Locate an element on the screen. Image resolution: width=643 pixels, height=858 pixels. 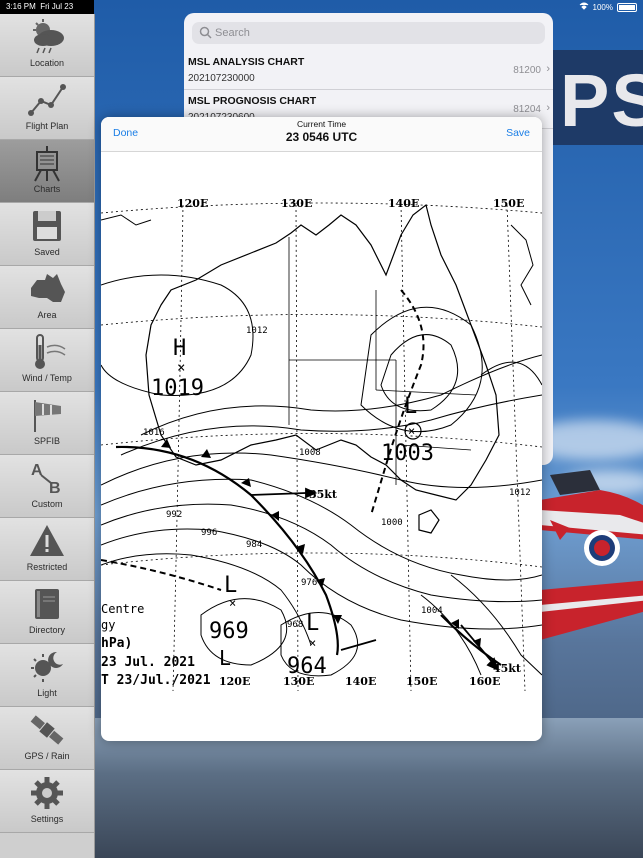
pressure-center-type: H is located at coordinates (179, 348).